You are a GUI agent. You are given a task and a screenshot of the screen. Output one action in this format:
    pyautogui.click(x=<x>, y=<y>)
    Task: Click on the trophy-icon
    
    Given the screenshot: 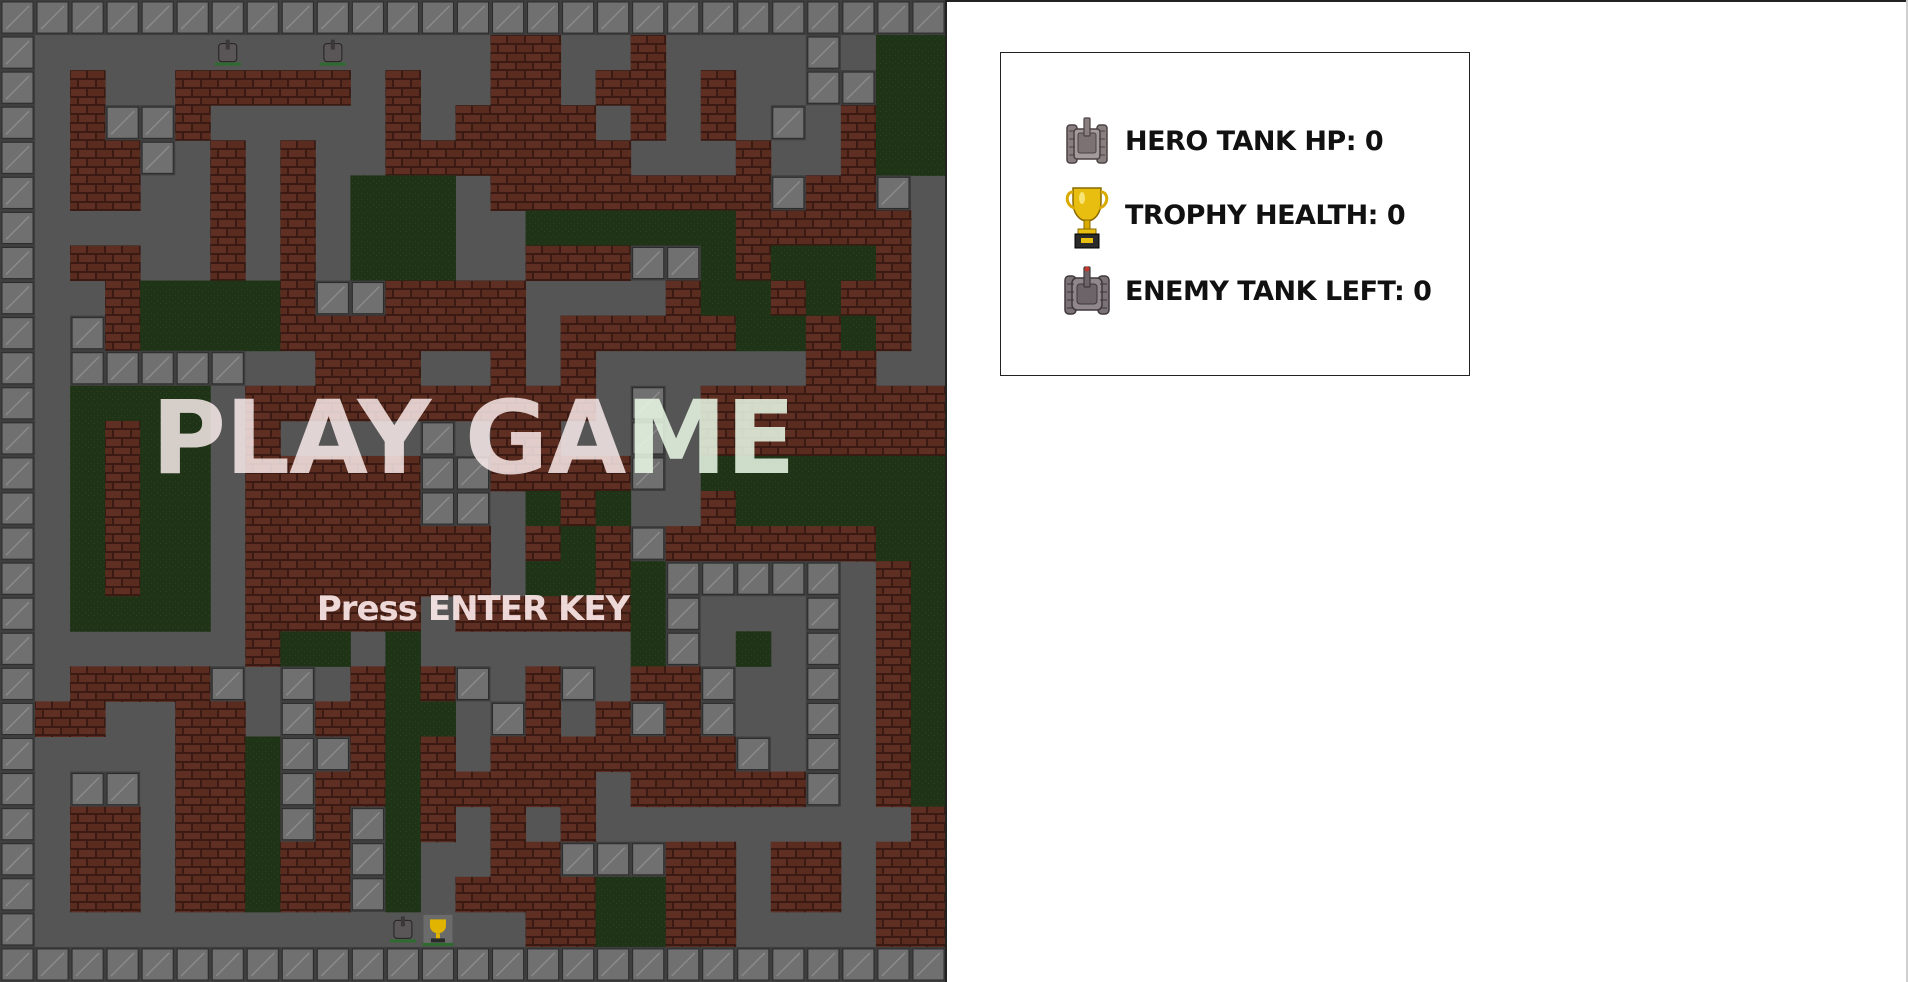 What is the action you would take?
    pyautogui.click(x=1087, y=218)
    